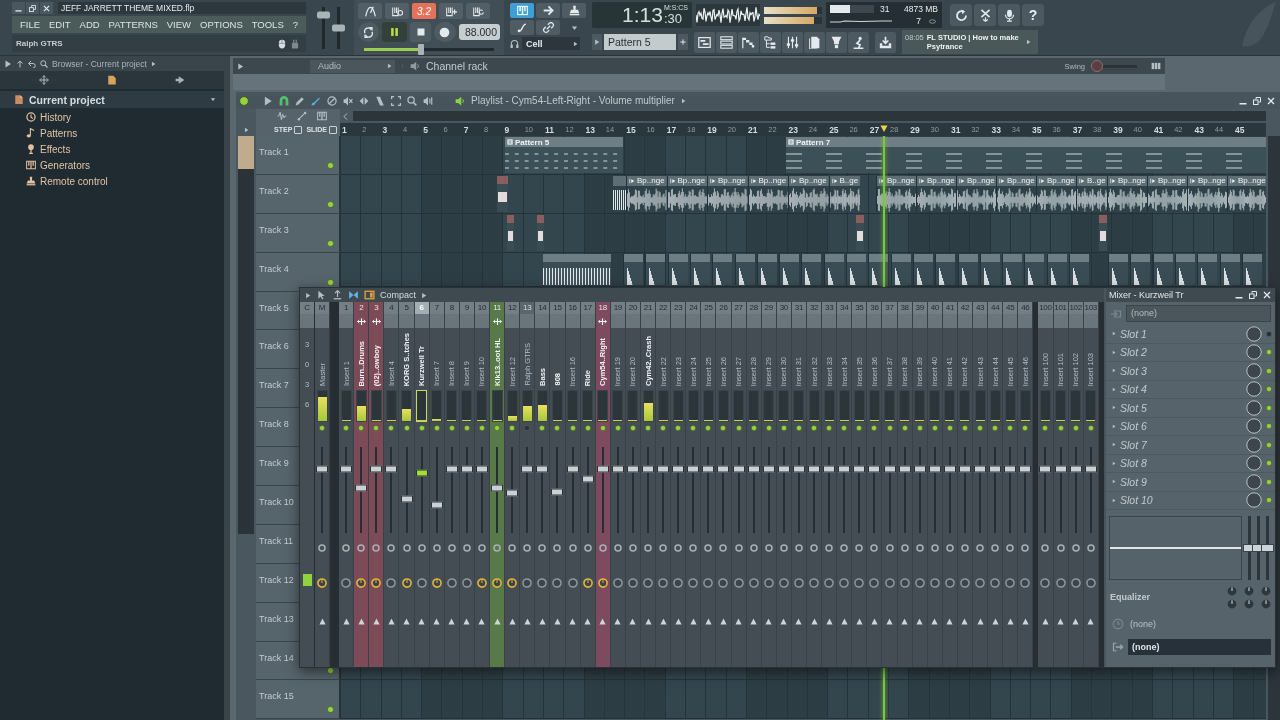 The width and height of the screenshot is (1280, 720). I want to click on channel-number: 34, so click(844, 308).